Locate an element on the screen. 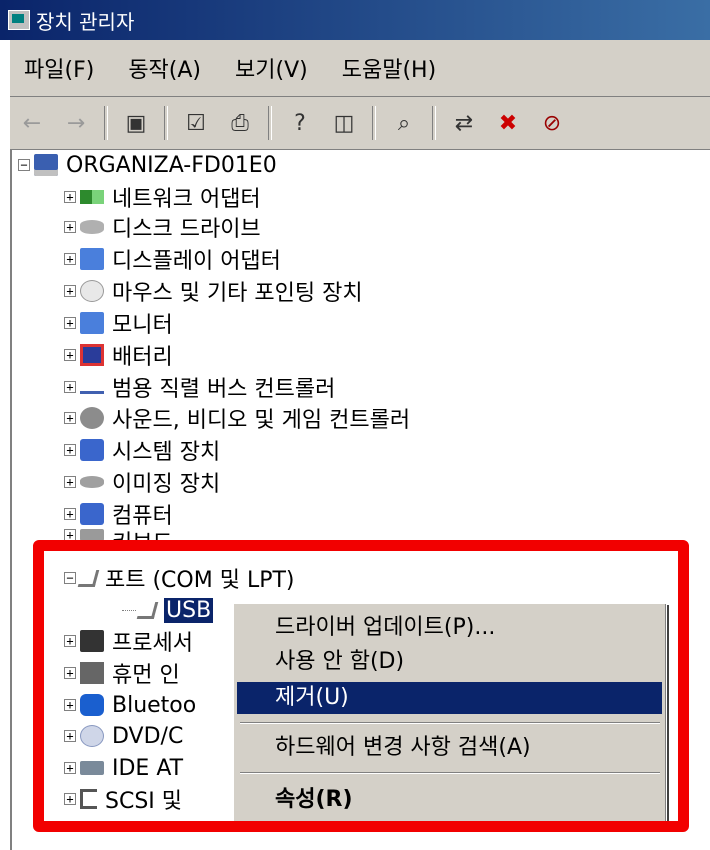  print-icon: ⎙ is located at coordinates (240, 123).